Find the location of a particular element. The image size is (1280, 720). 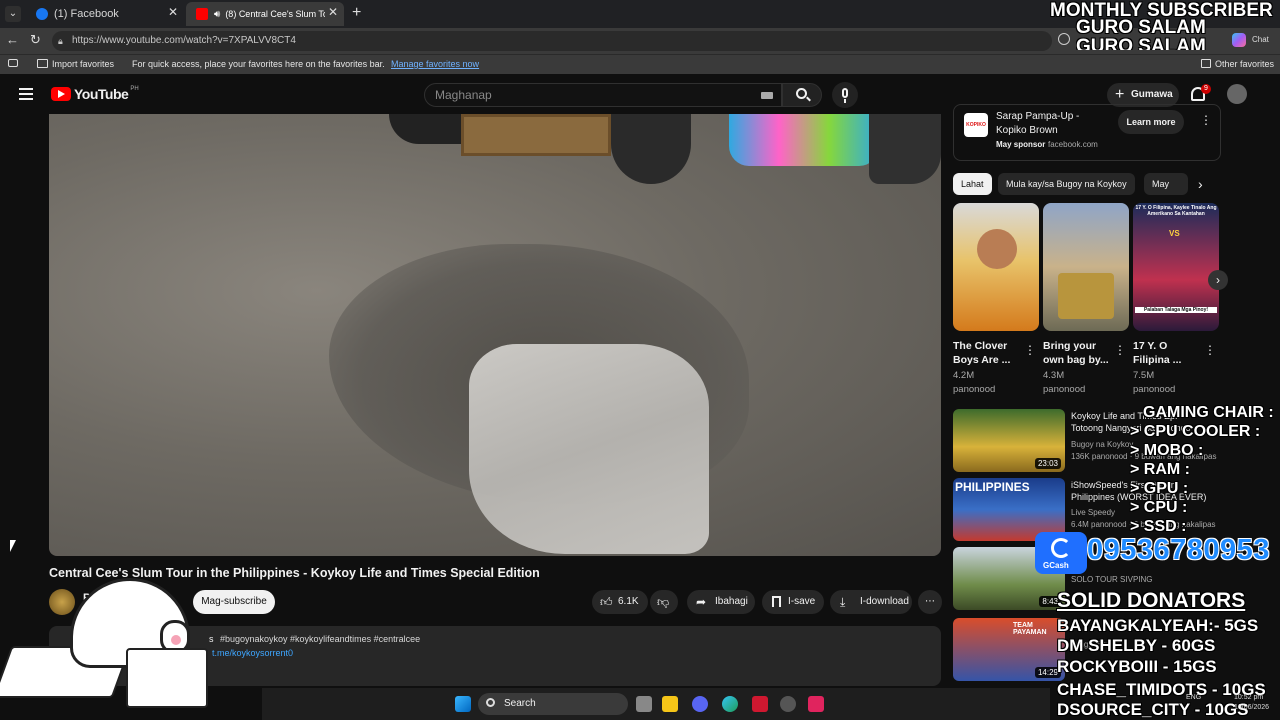

overlay-spec-line: GAMING CHAIR : is located at coordinates (1208, 412).